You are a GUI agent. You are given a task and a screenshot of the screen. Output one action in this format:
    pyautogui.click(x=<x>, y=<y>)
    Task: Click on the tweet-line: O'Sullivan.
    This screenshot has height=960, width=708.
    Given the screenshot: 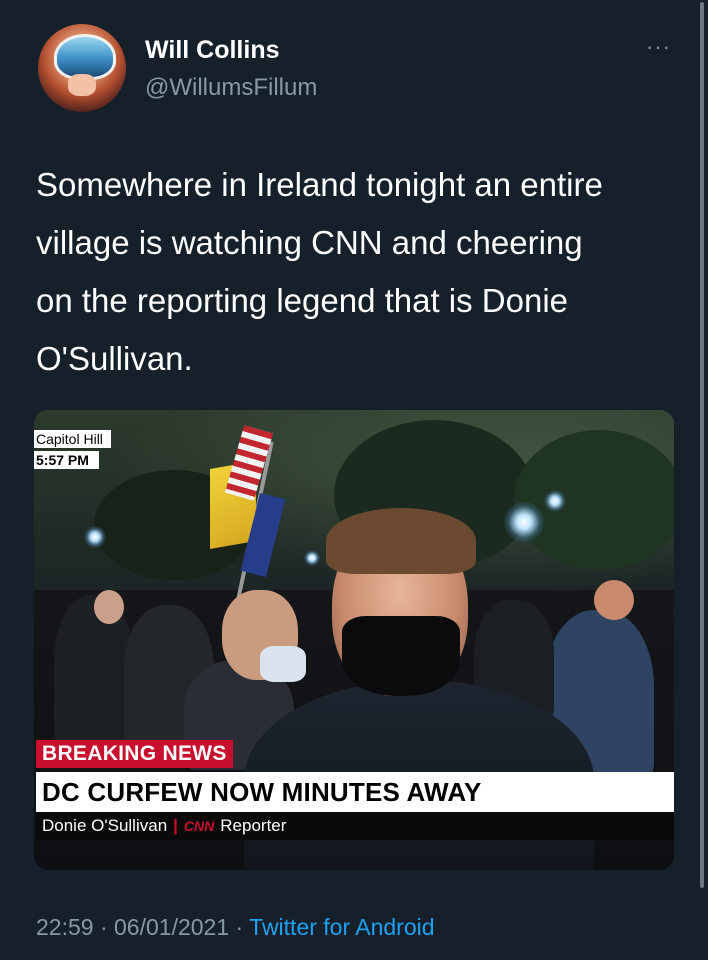 What is the action you would take?
    pyautogui.click(x=114, y=358)
    